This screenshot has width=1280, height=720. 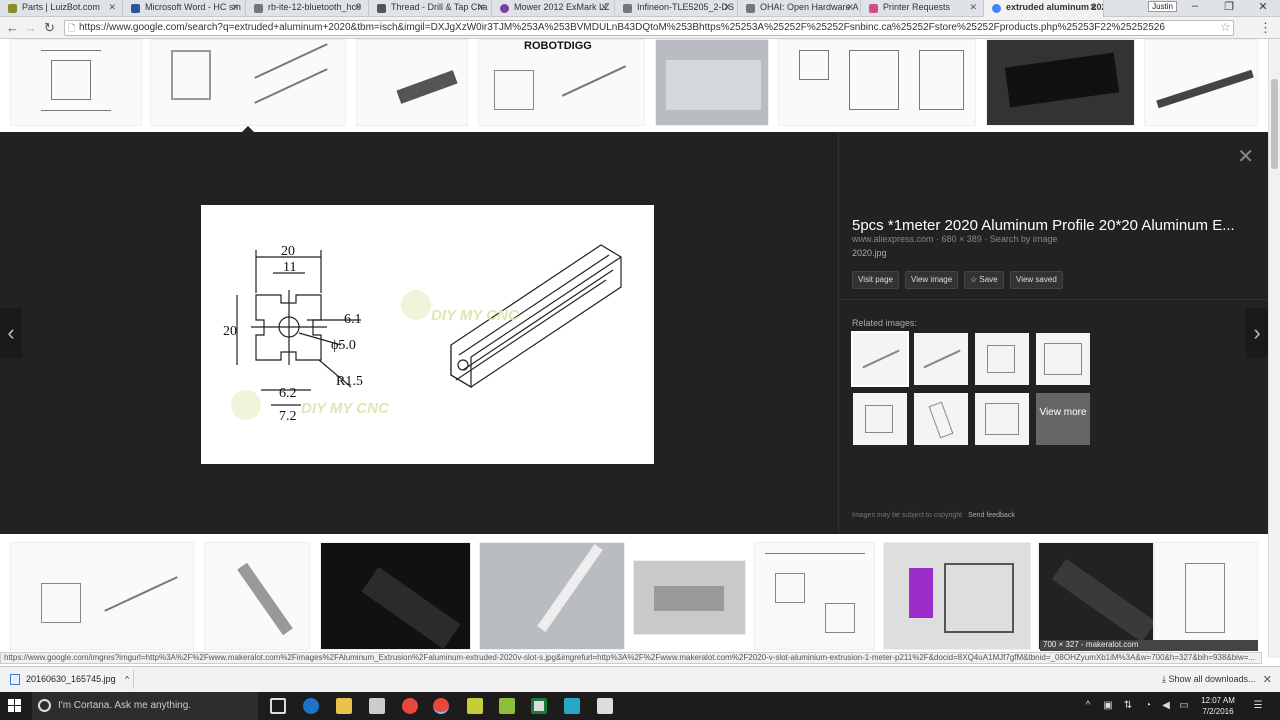 I want to click on browser-tab: rb-ite-12-bluetooth_hc0 ✕, so click(x=307, y=8).